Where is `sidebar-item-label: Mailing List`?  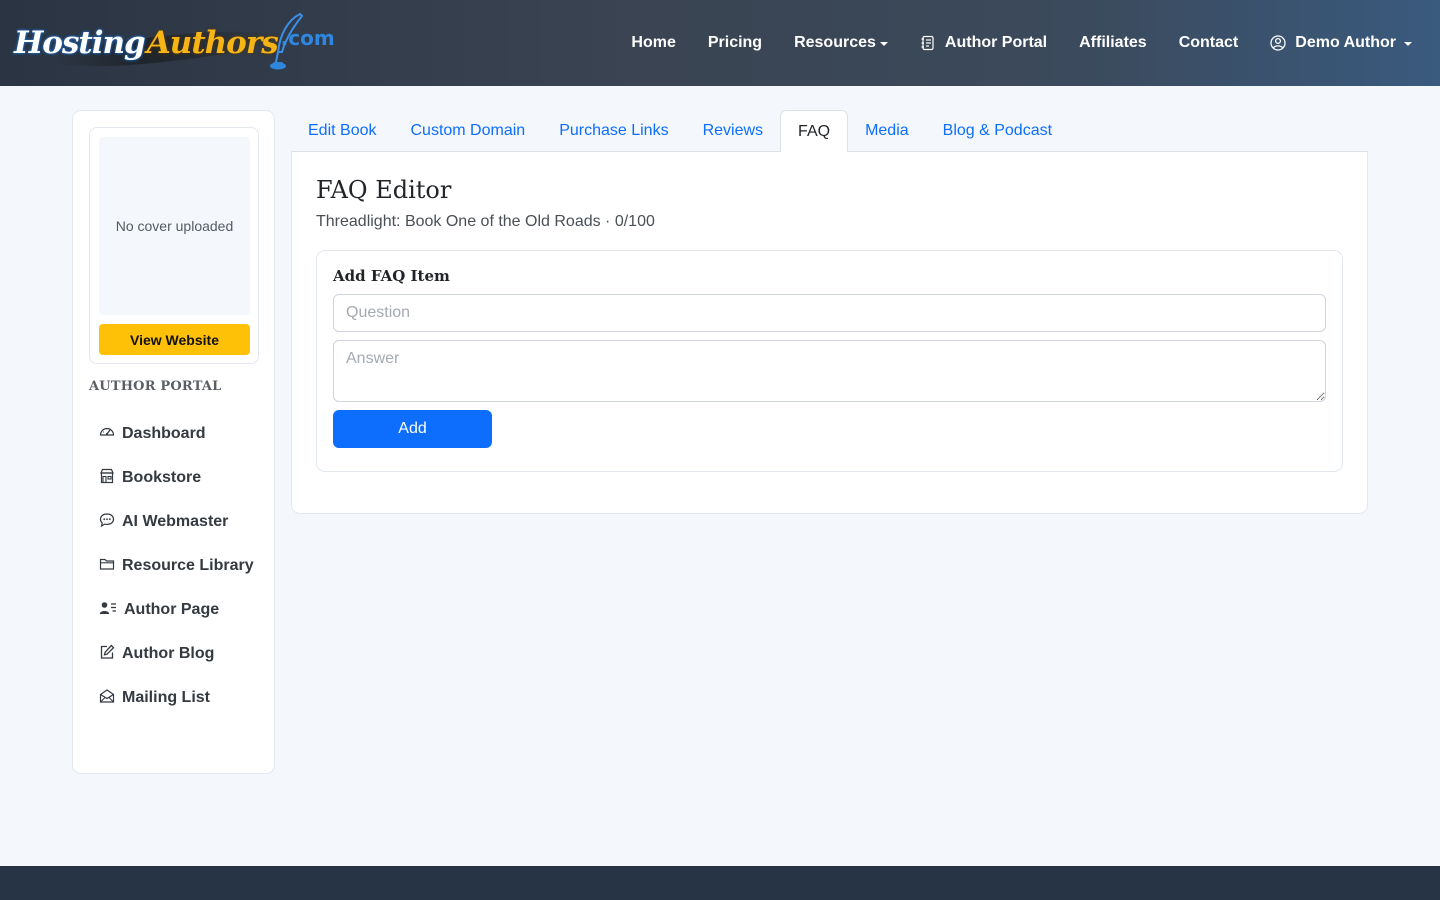
sidebar-item-label: Mailing List is located at coordinates (166, 697).